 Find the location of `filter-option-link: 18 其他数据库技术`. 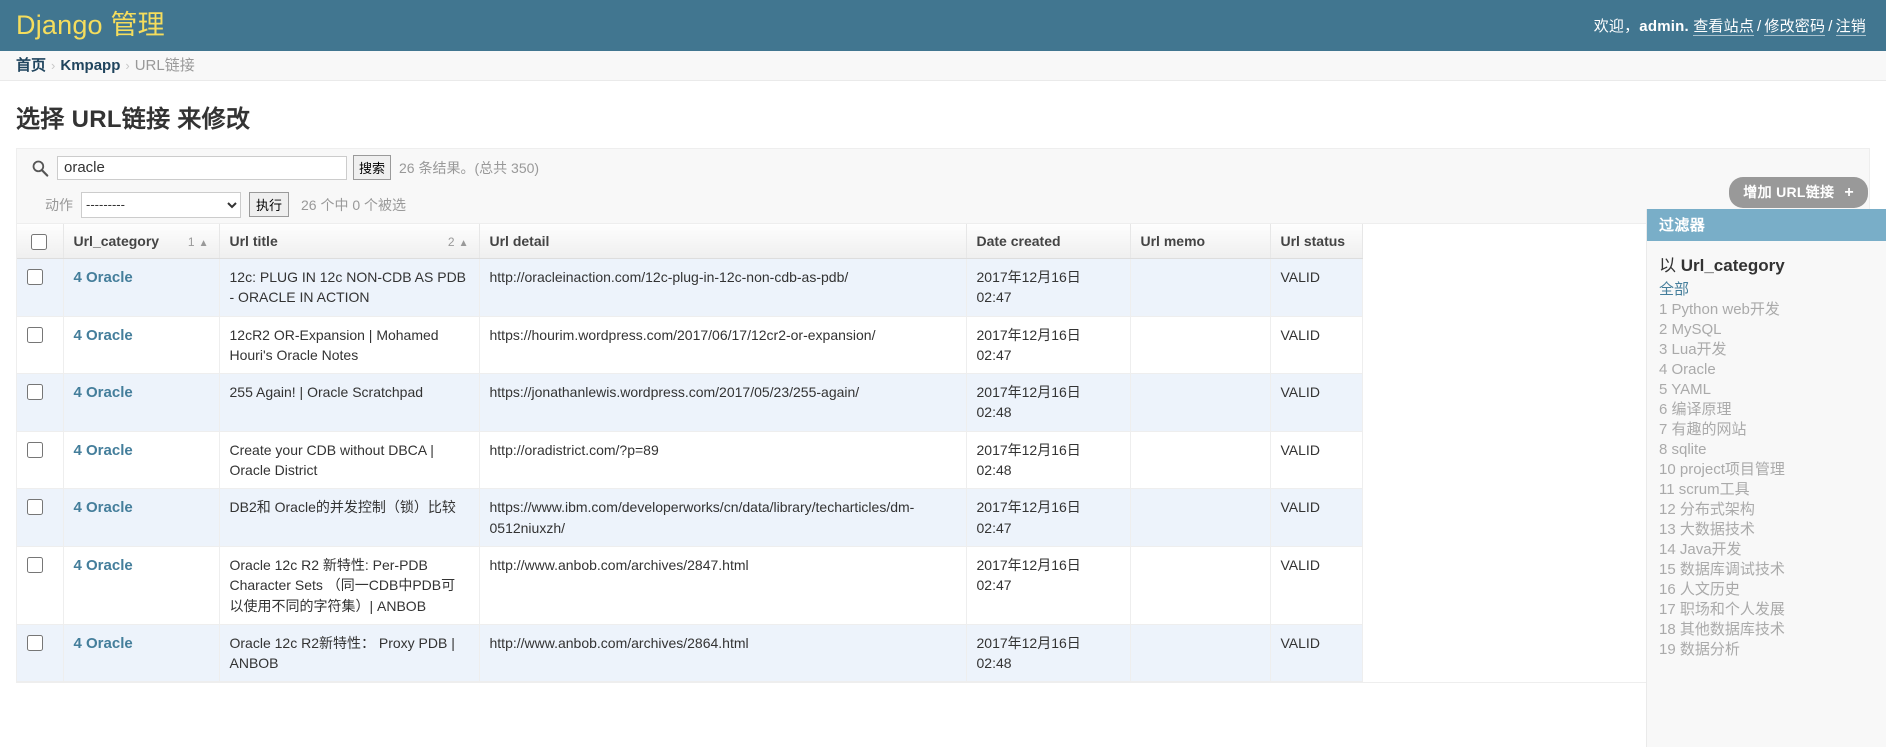

filter-option-link: 18 其他数据库技术 is located at coordinates (1772, 630).